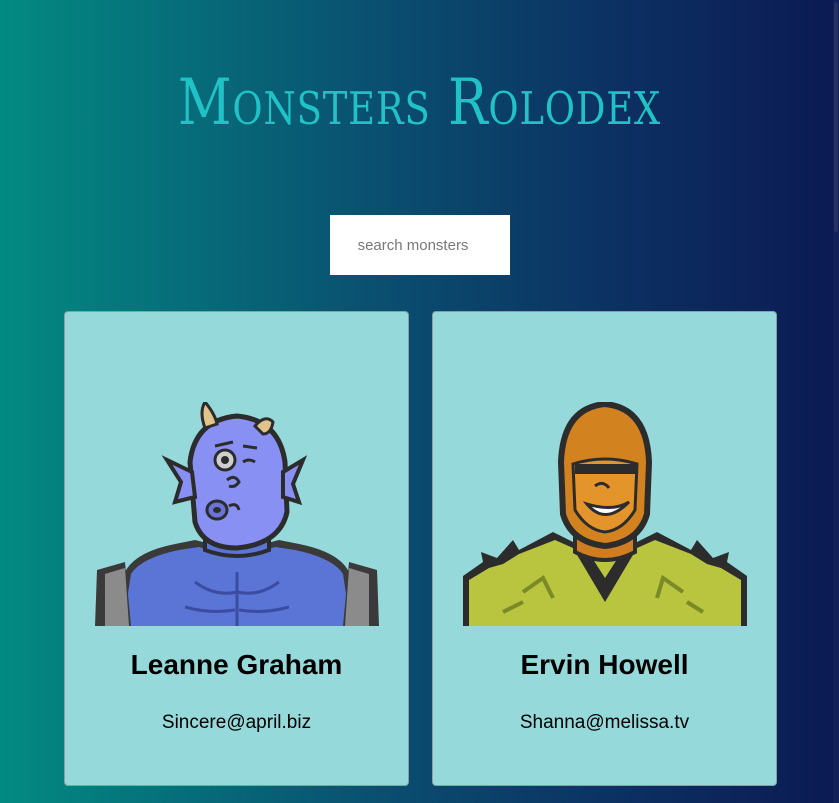 The image size is (839, 803). I want to click on monster-name: Leanne Graham, so click(236, 664).